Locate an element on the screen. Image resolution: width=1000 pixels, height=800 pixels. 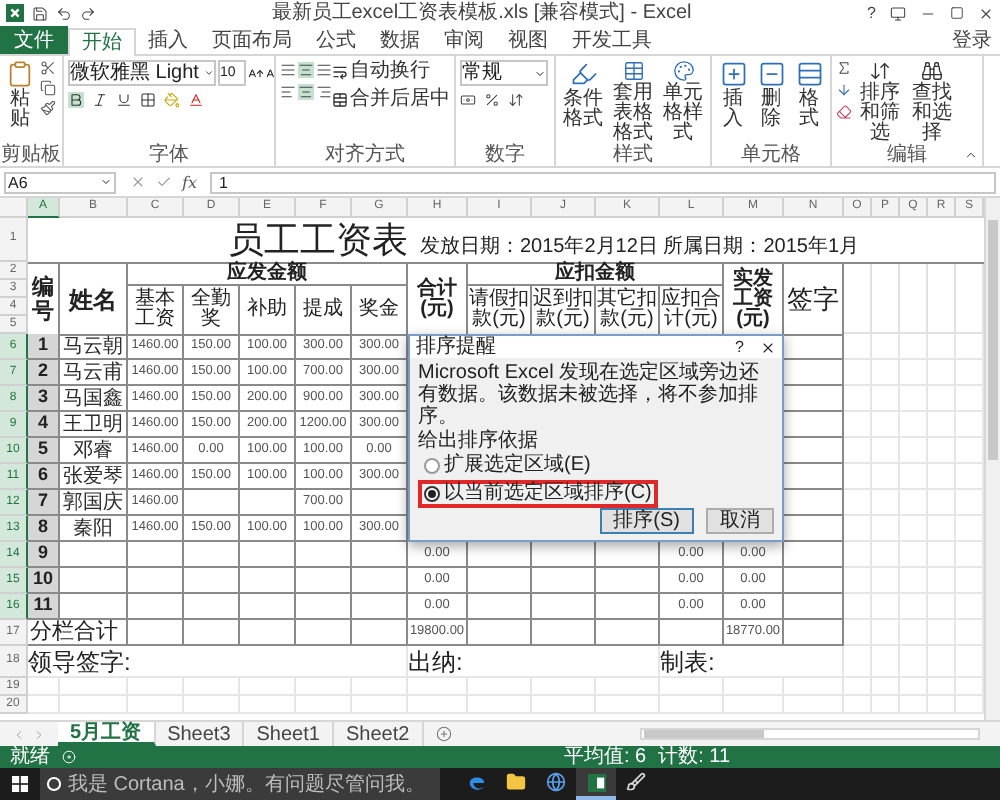
vertical-scrollbar is located at coordinates (992, 459).